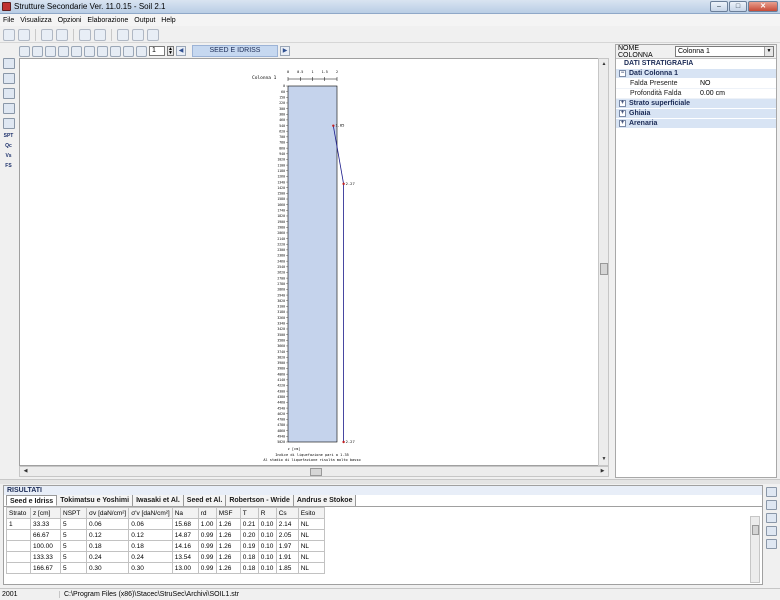 The height and width of the screenshot is (600, 780). I want to click on page-icon, so click(8, 108).